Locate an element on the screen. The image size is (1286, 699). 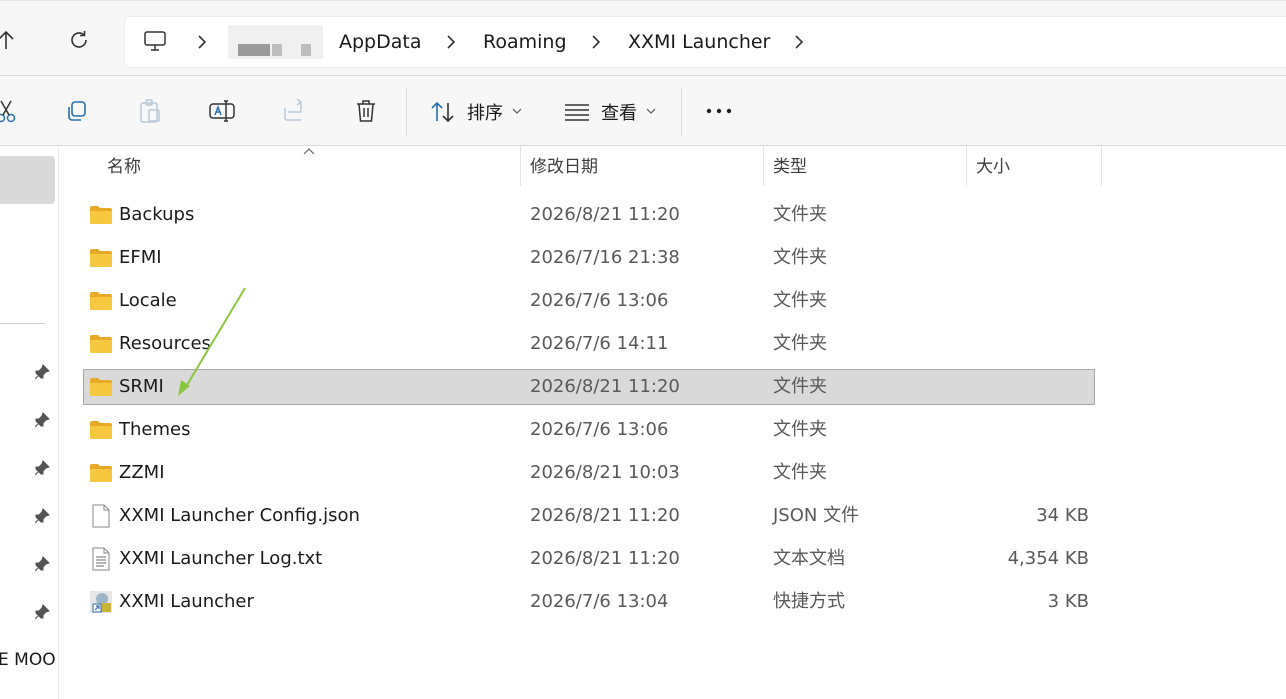
file-name: XXMI Launcher Log.txt is located at coordinates (221, 558).